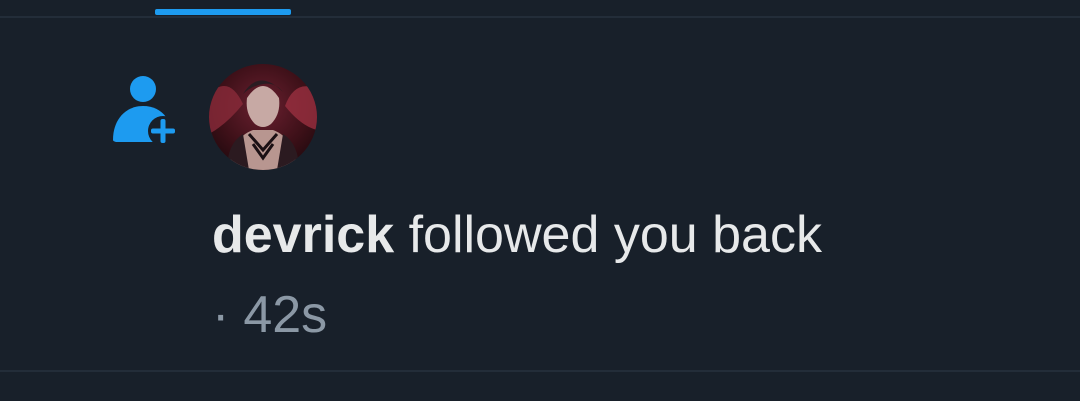 Image resolution: width=1080 pixels, height=401 pixels. I want to click on action-text: followed you back, so click(608, 235).